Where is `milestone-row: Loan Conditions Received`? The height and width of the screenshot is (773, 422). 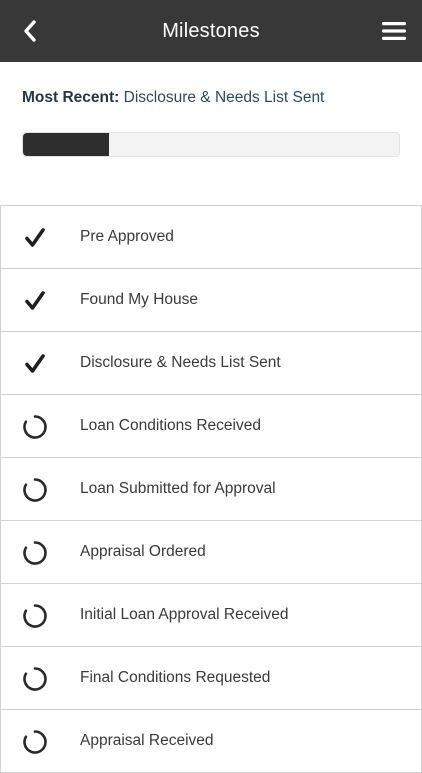 milestone-row: Loan Conditions Received is located at coordinates (211, 426).